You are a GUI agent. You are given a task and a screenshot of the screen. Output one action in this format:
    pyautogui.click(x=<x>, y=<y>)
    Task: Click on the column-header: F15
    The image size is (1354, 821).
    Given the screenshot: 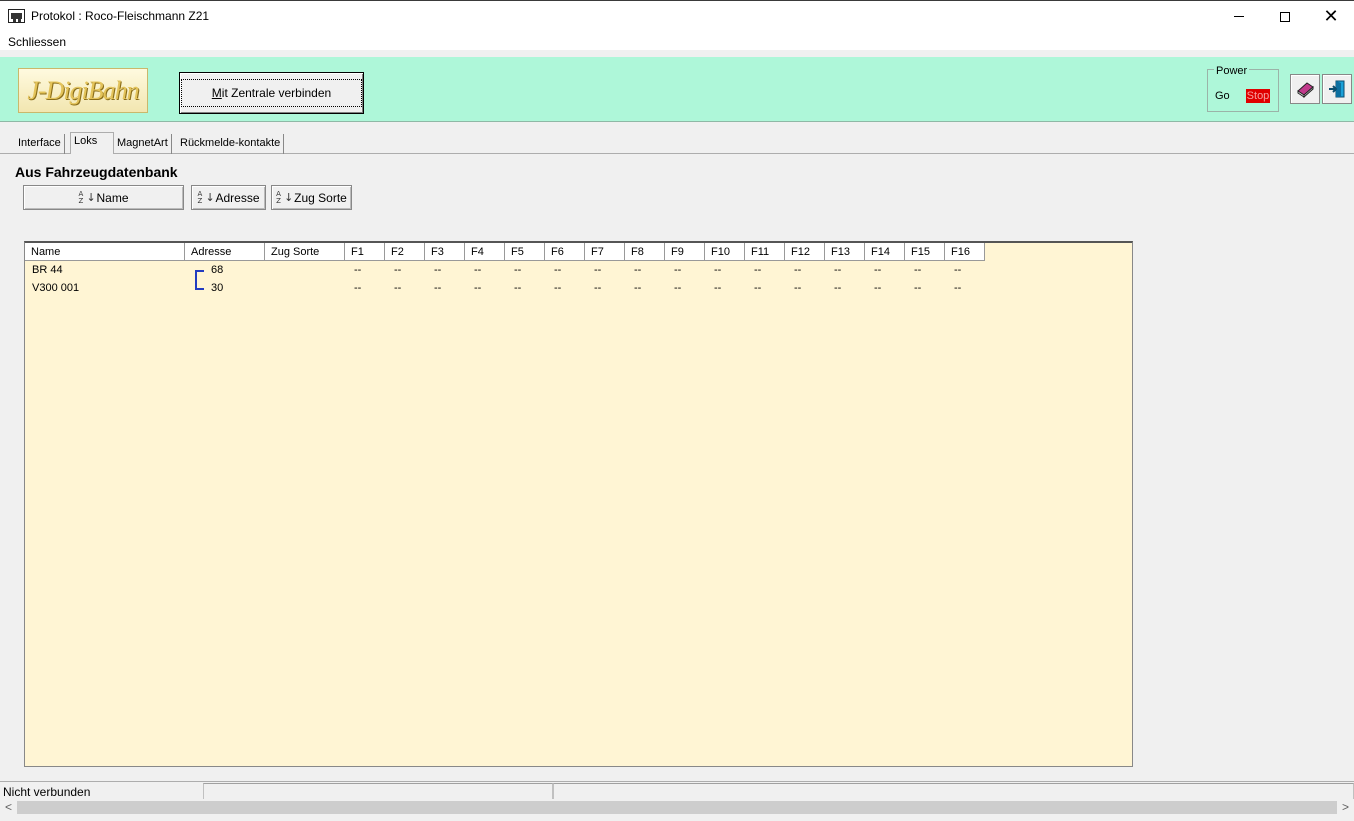 What is the action you would take?
    pyautogui.click(x=925, y=252)
    